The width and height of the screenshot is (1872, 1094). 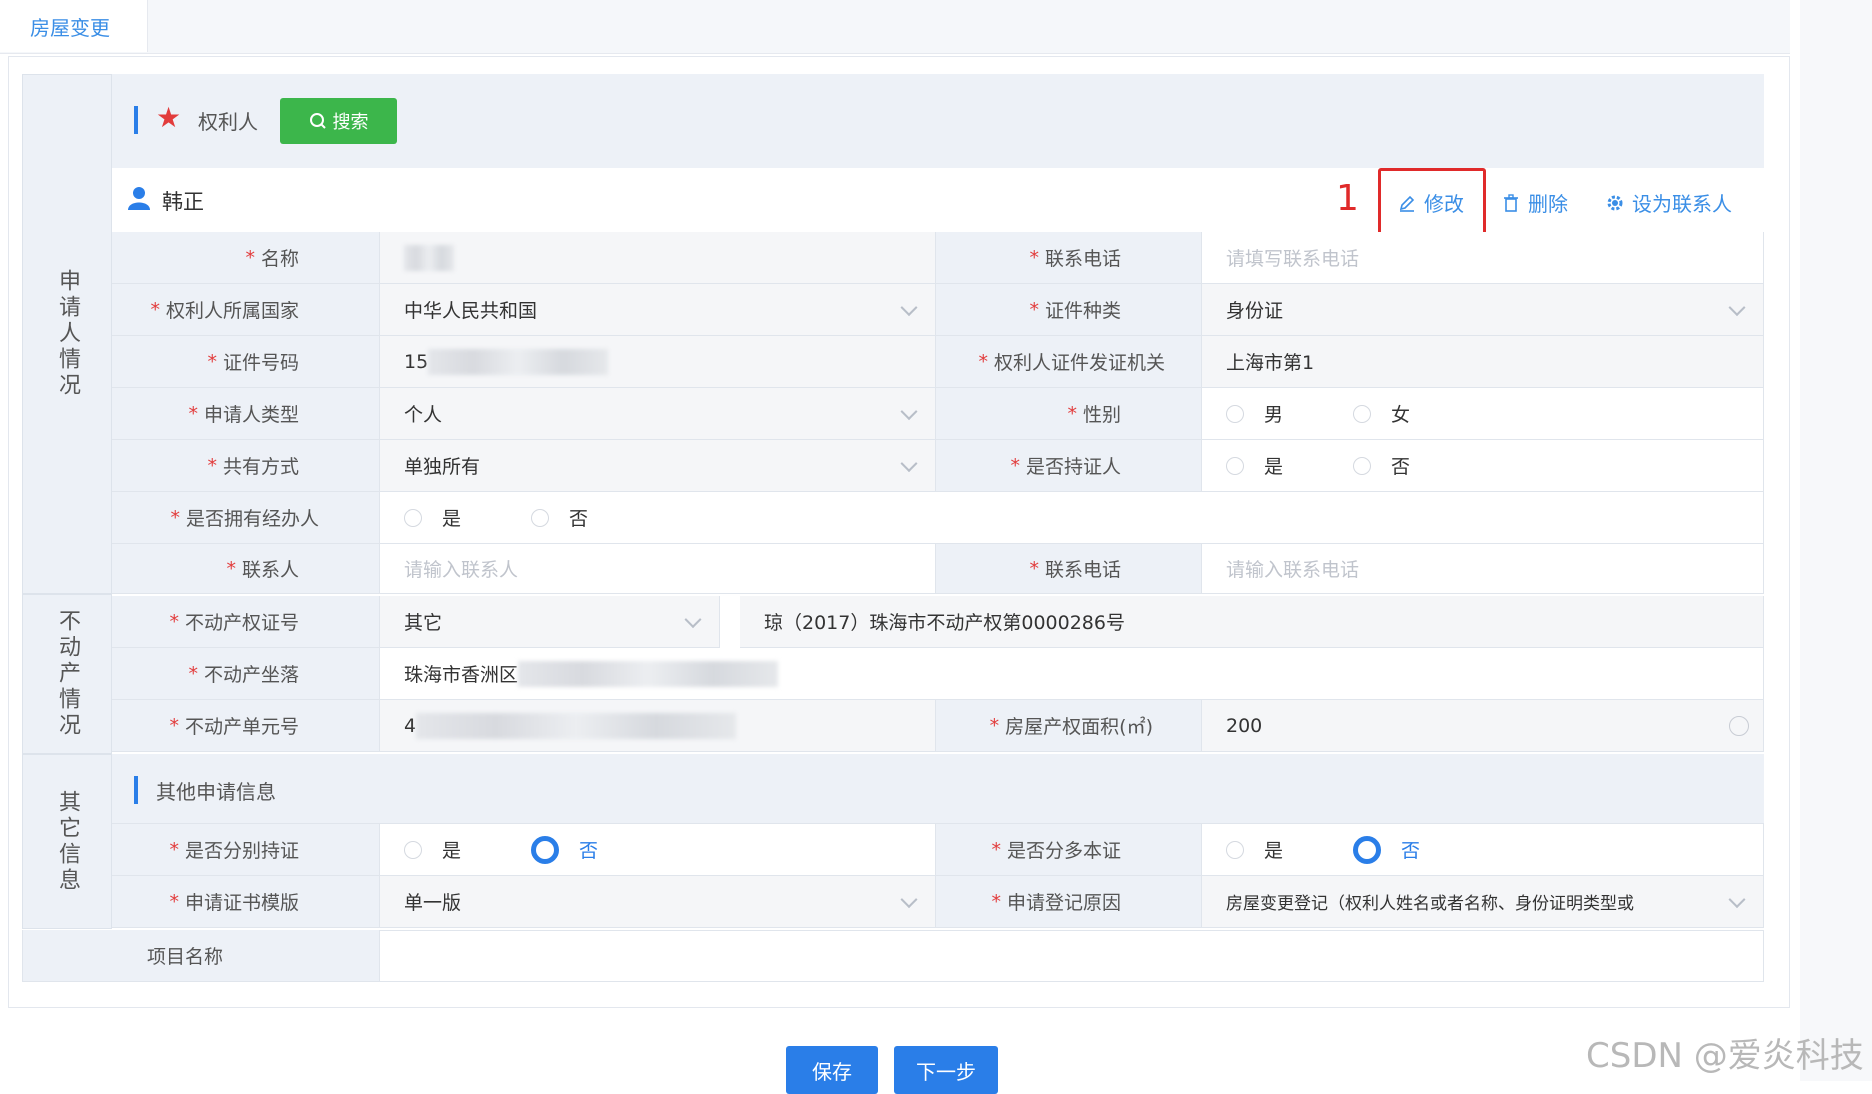 I want to click on country-label: * 权利人所属国家, so click(x=246, y=310).